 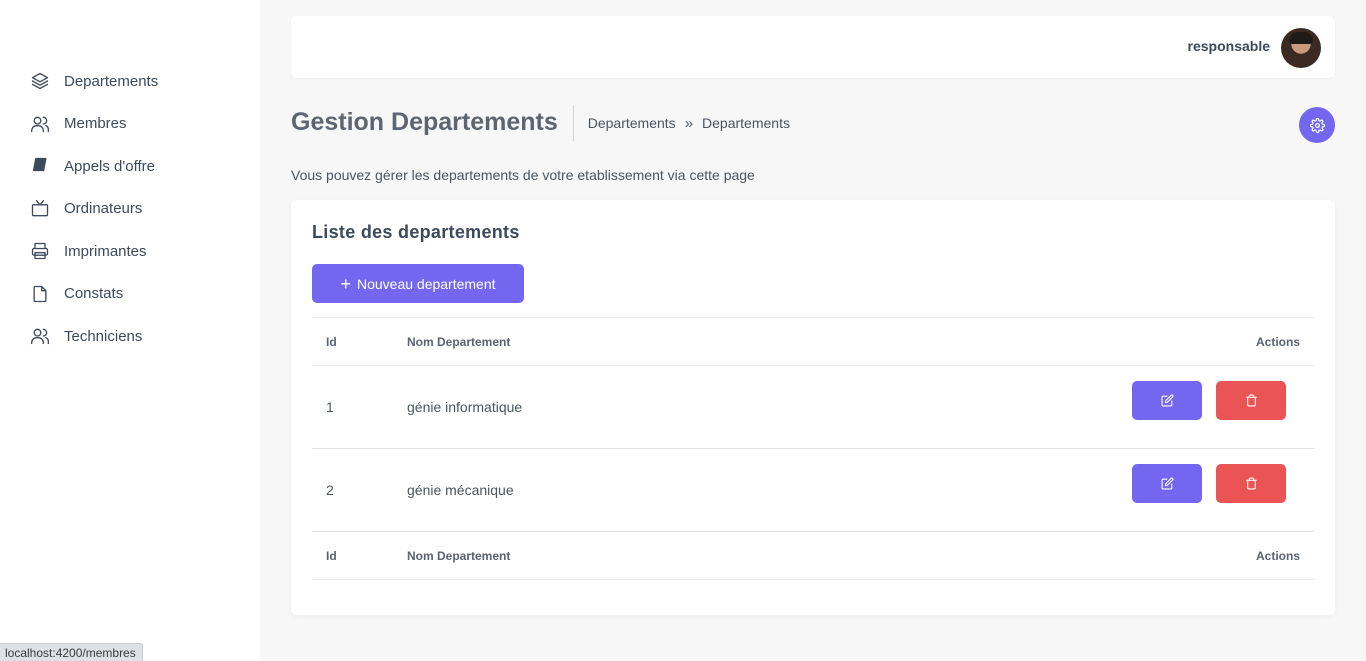 I want to click on column-header-actions: Actions, so click(x=1036, y=341).